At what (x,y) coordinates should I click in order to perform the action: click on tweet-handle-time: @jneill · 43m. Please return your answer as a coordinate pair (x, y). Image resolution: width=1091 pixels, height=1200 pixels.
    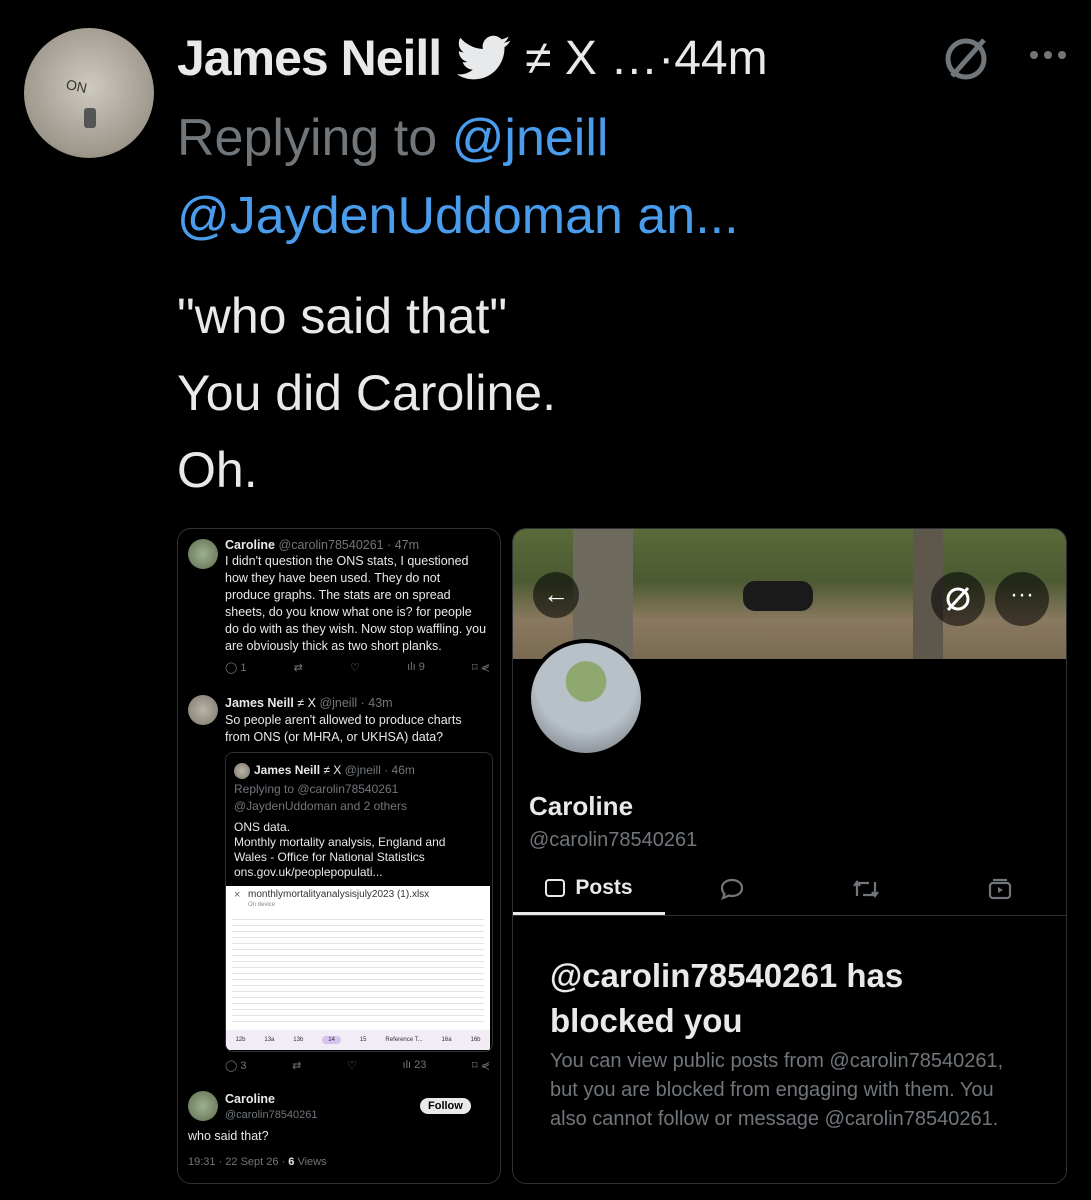
    Looking at the image, I should click on (356, 703).